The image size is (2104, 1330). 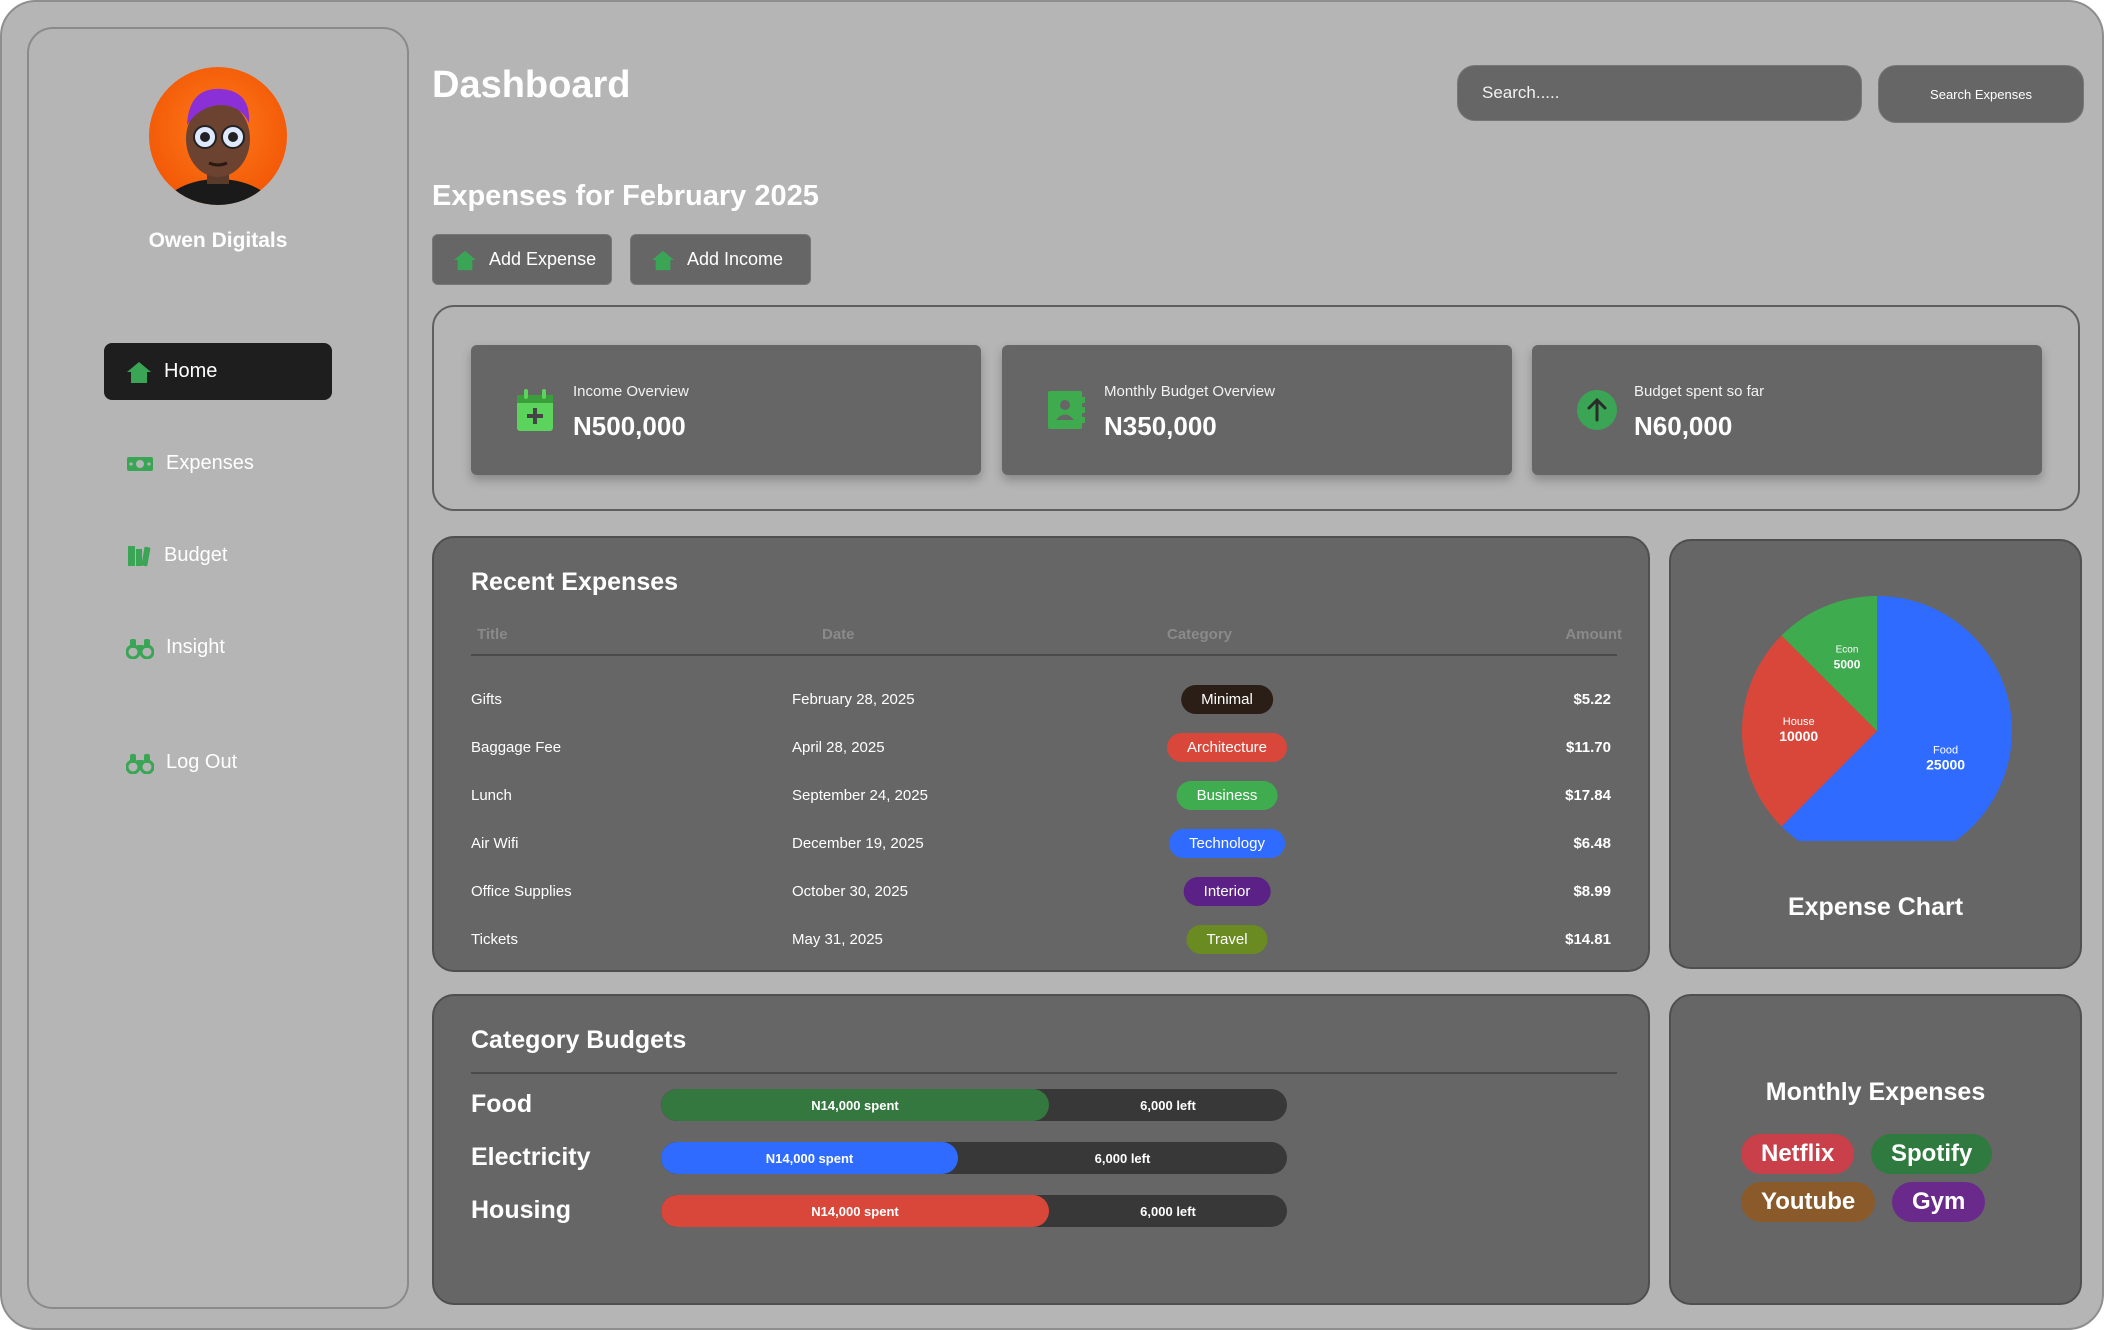 What do you see at coordinates (1875, 1092) in the screenshot?
I see `panel-title: Monthly Expenses` at bounding box center [1875, 1092].